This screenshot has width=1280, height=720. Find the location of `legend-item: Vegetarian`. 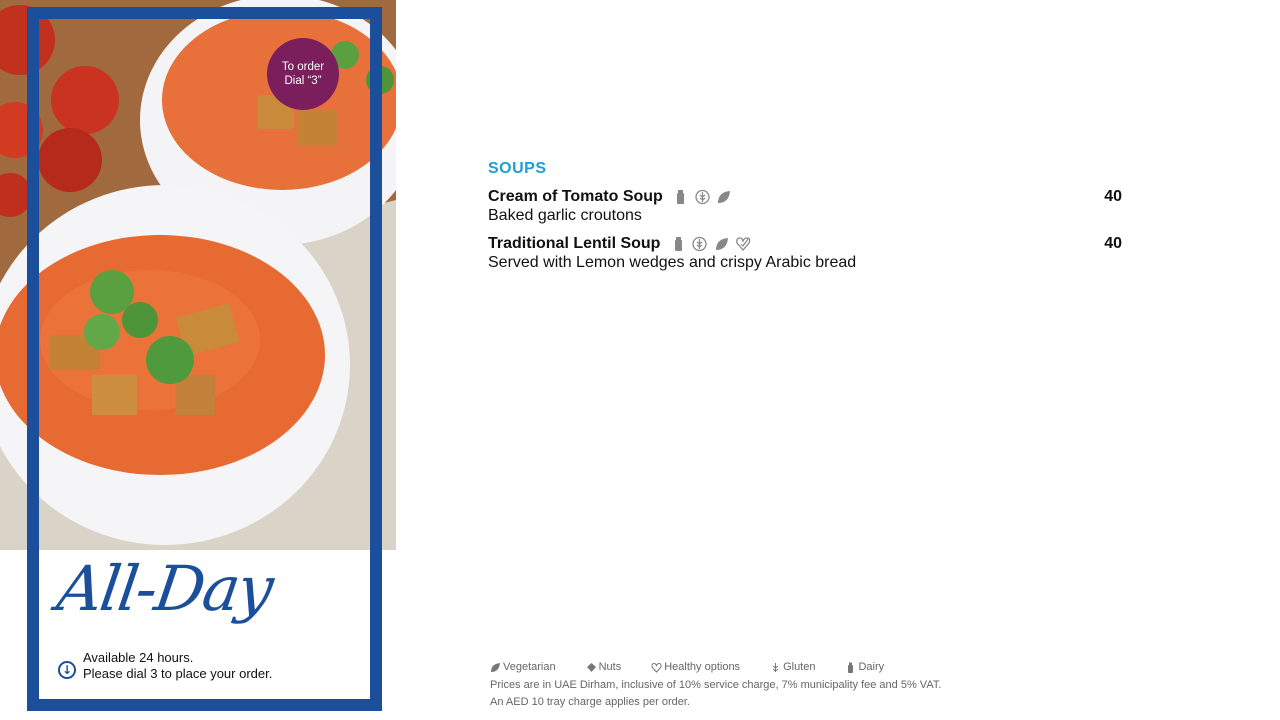

legend-item: Vegetarian is located at coordinates (523, 667).